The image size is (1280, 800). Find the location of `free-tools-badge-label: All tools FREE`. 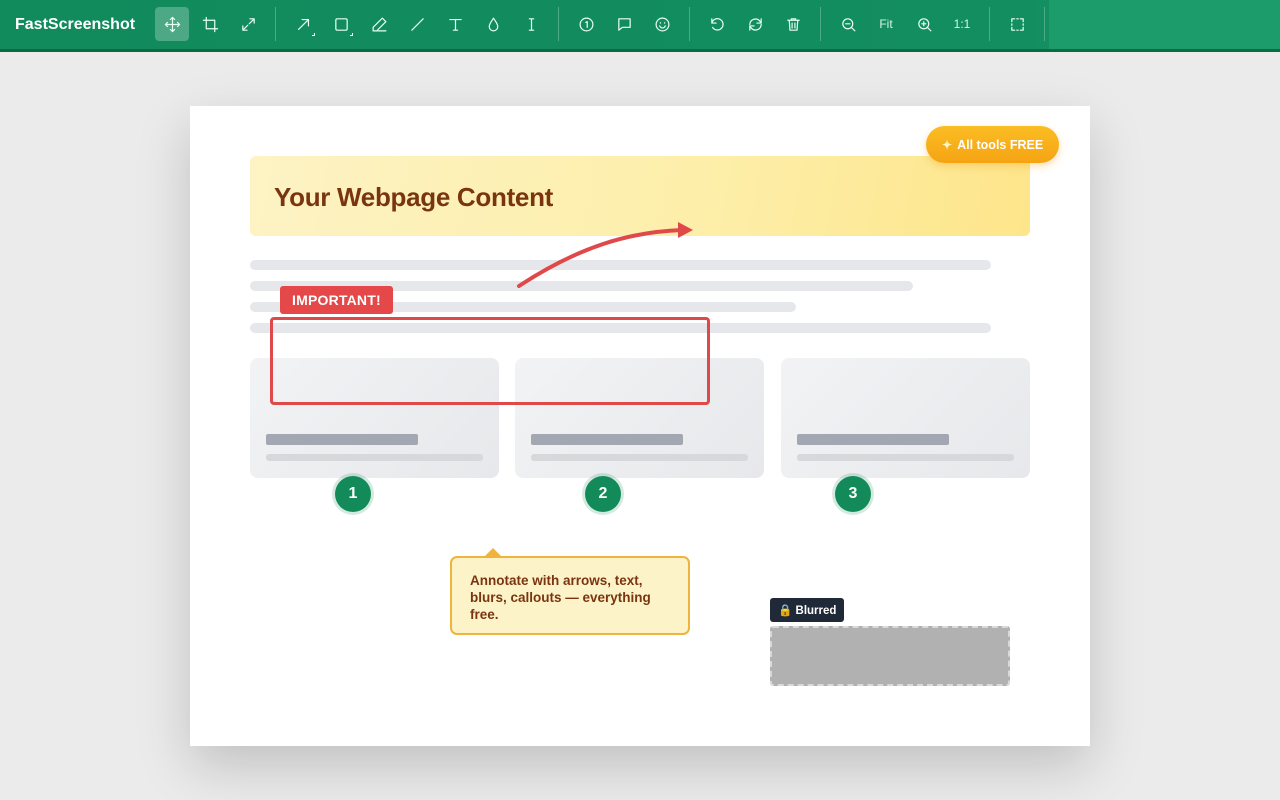

free-tools-badge-label: All tools FREE is located at coordinates (1000, 144).